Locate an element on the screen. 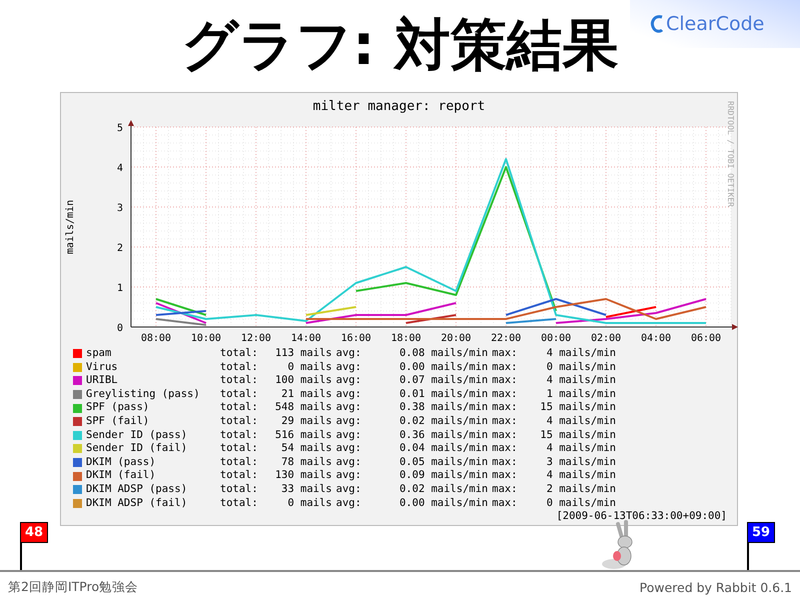 The height and width of the screenshot is (600, 800). avg-value: 0.36 mails/min is located at coordinates (443, 435).